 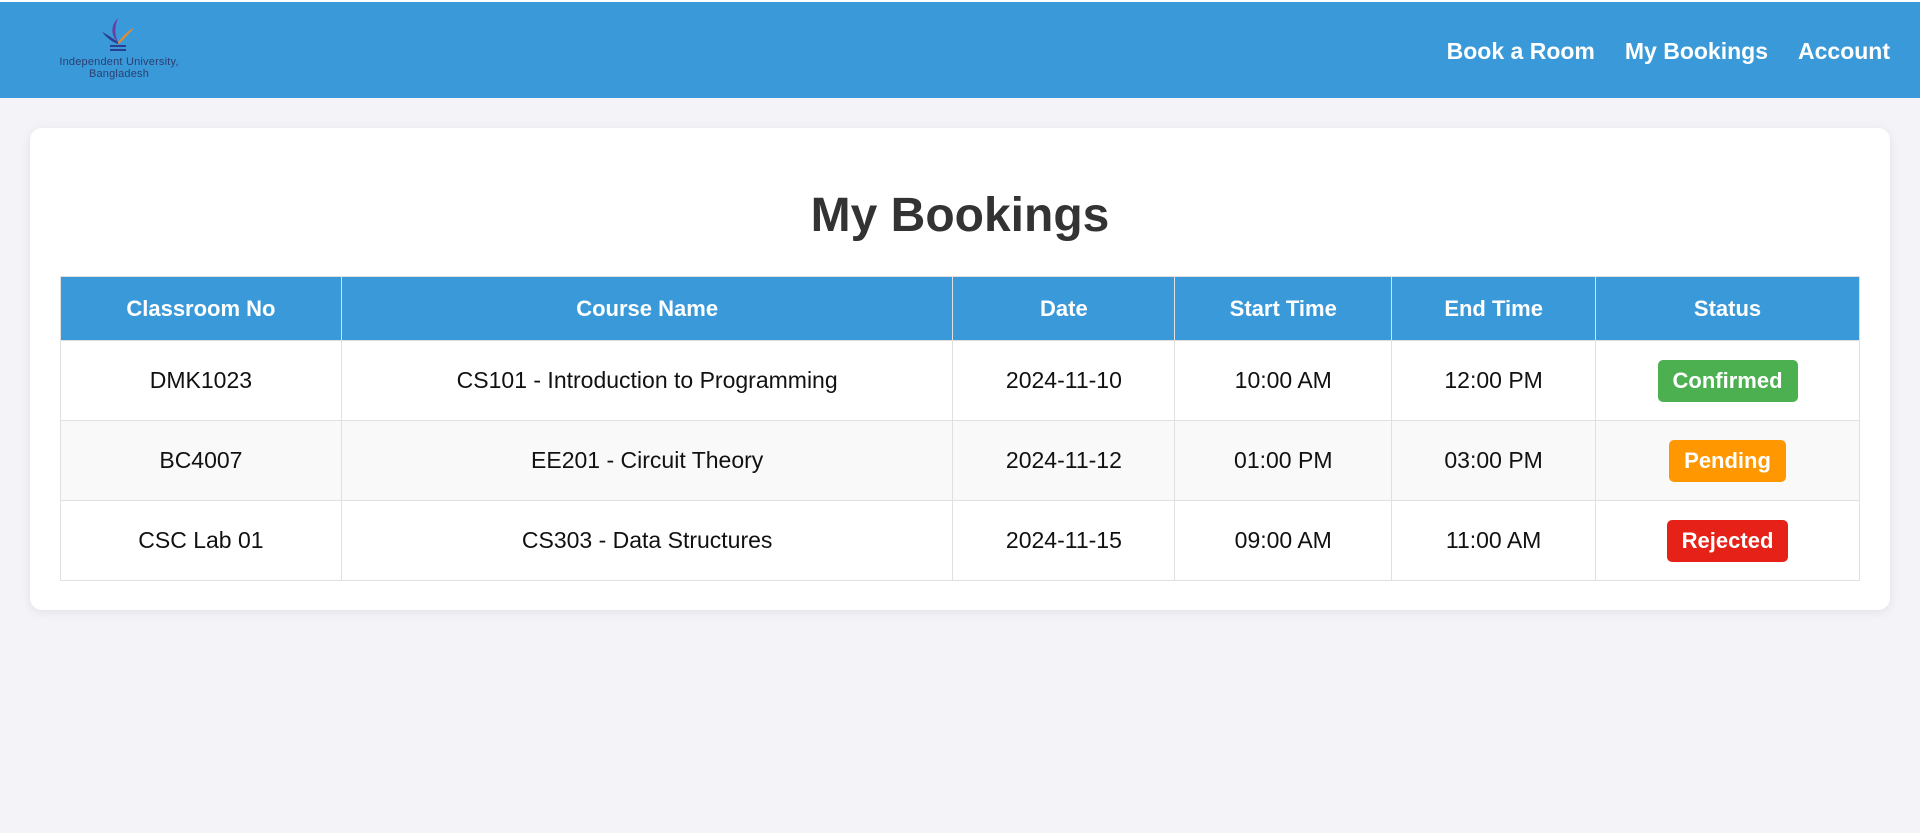 I want to click on column-header-course: Course Name, so click(x=647, y=308).